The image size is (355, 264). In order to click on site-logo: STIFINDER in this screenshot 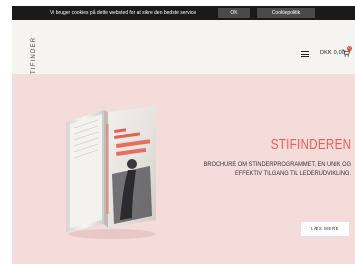, I will do `click(34, 58)`.